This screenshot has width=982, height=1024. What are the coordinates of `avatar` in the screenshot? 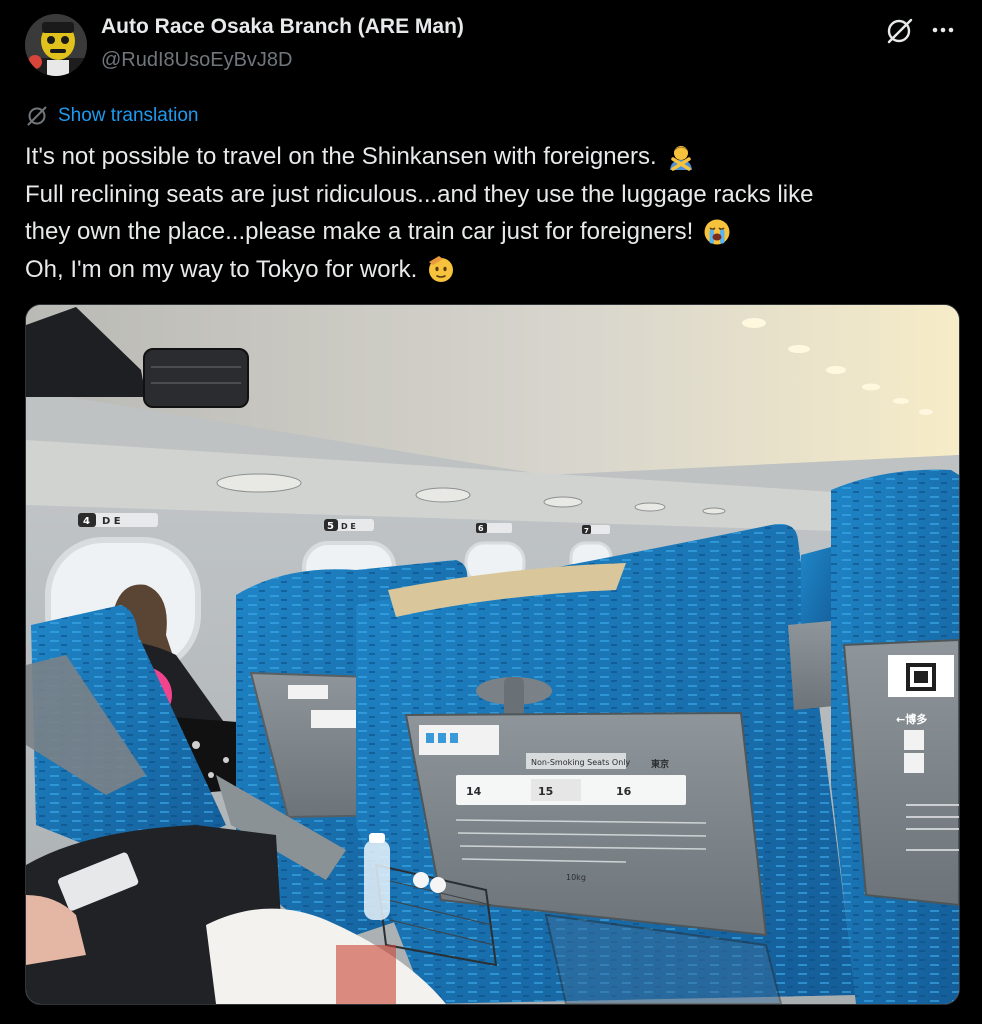 It's located at (56, 45).